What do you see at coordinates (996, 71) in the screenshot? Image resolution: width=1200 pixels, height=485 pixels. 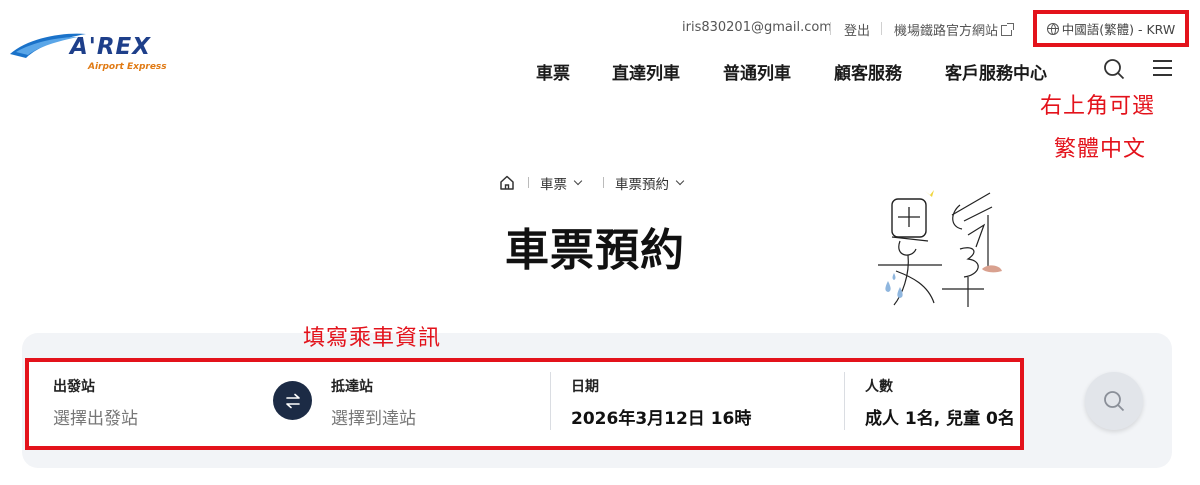 I see `nav-item-service-center: 客戶服務中心` at bounding box center [996, 71].